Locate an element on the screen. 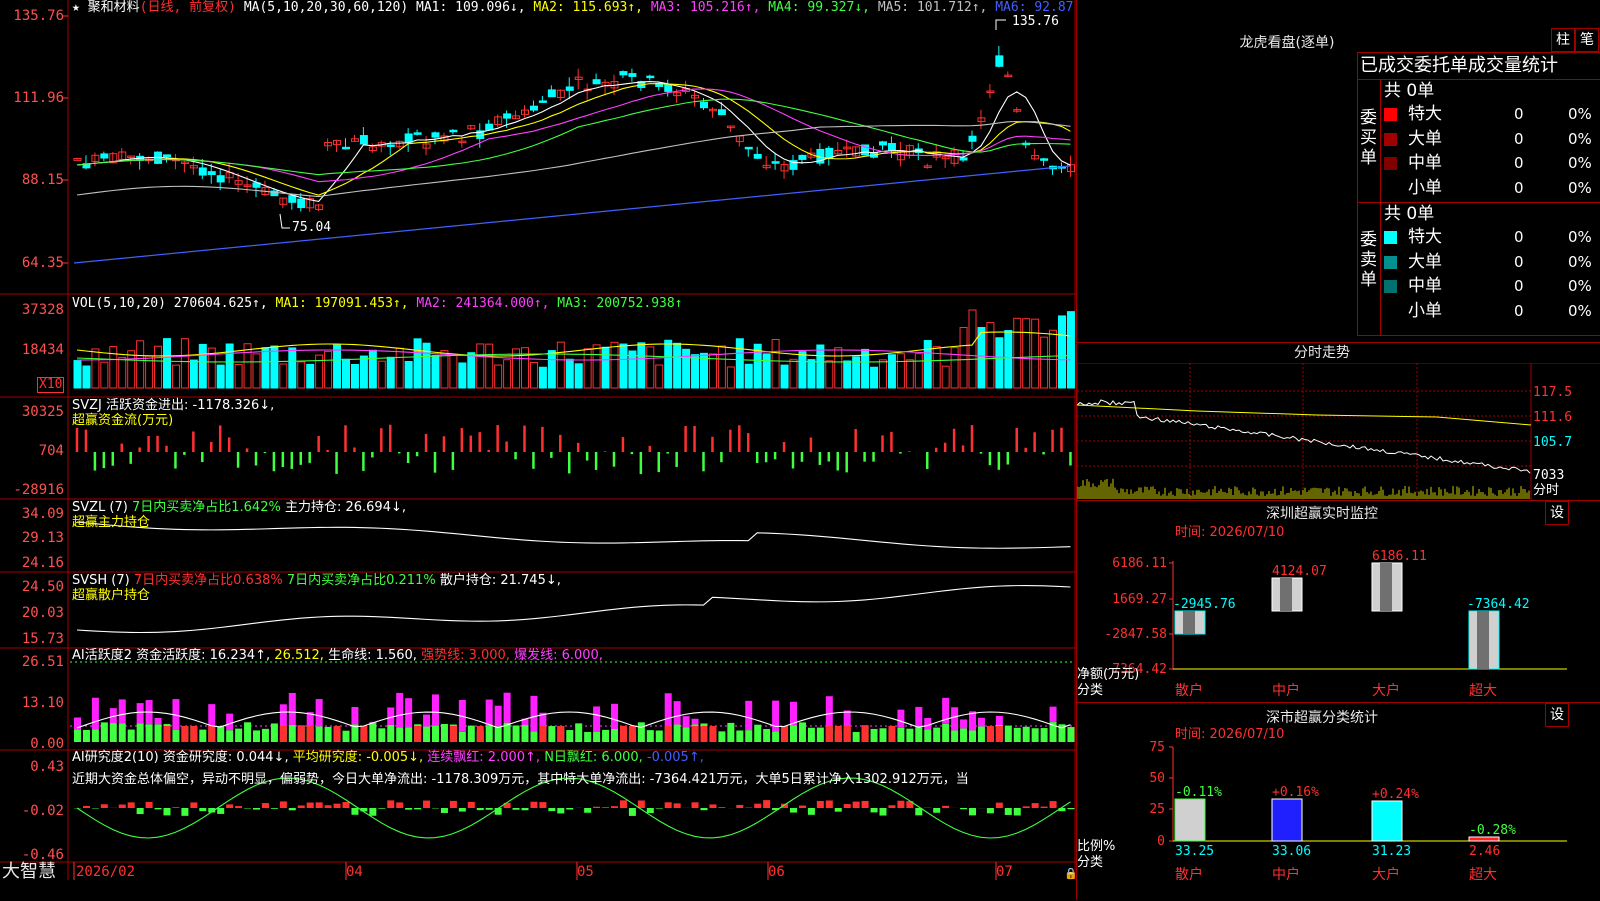 This screenshot has height=901, width=1600. date-label: 07 is located at coordinates (1004, 872).